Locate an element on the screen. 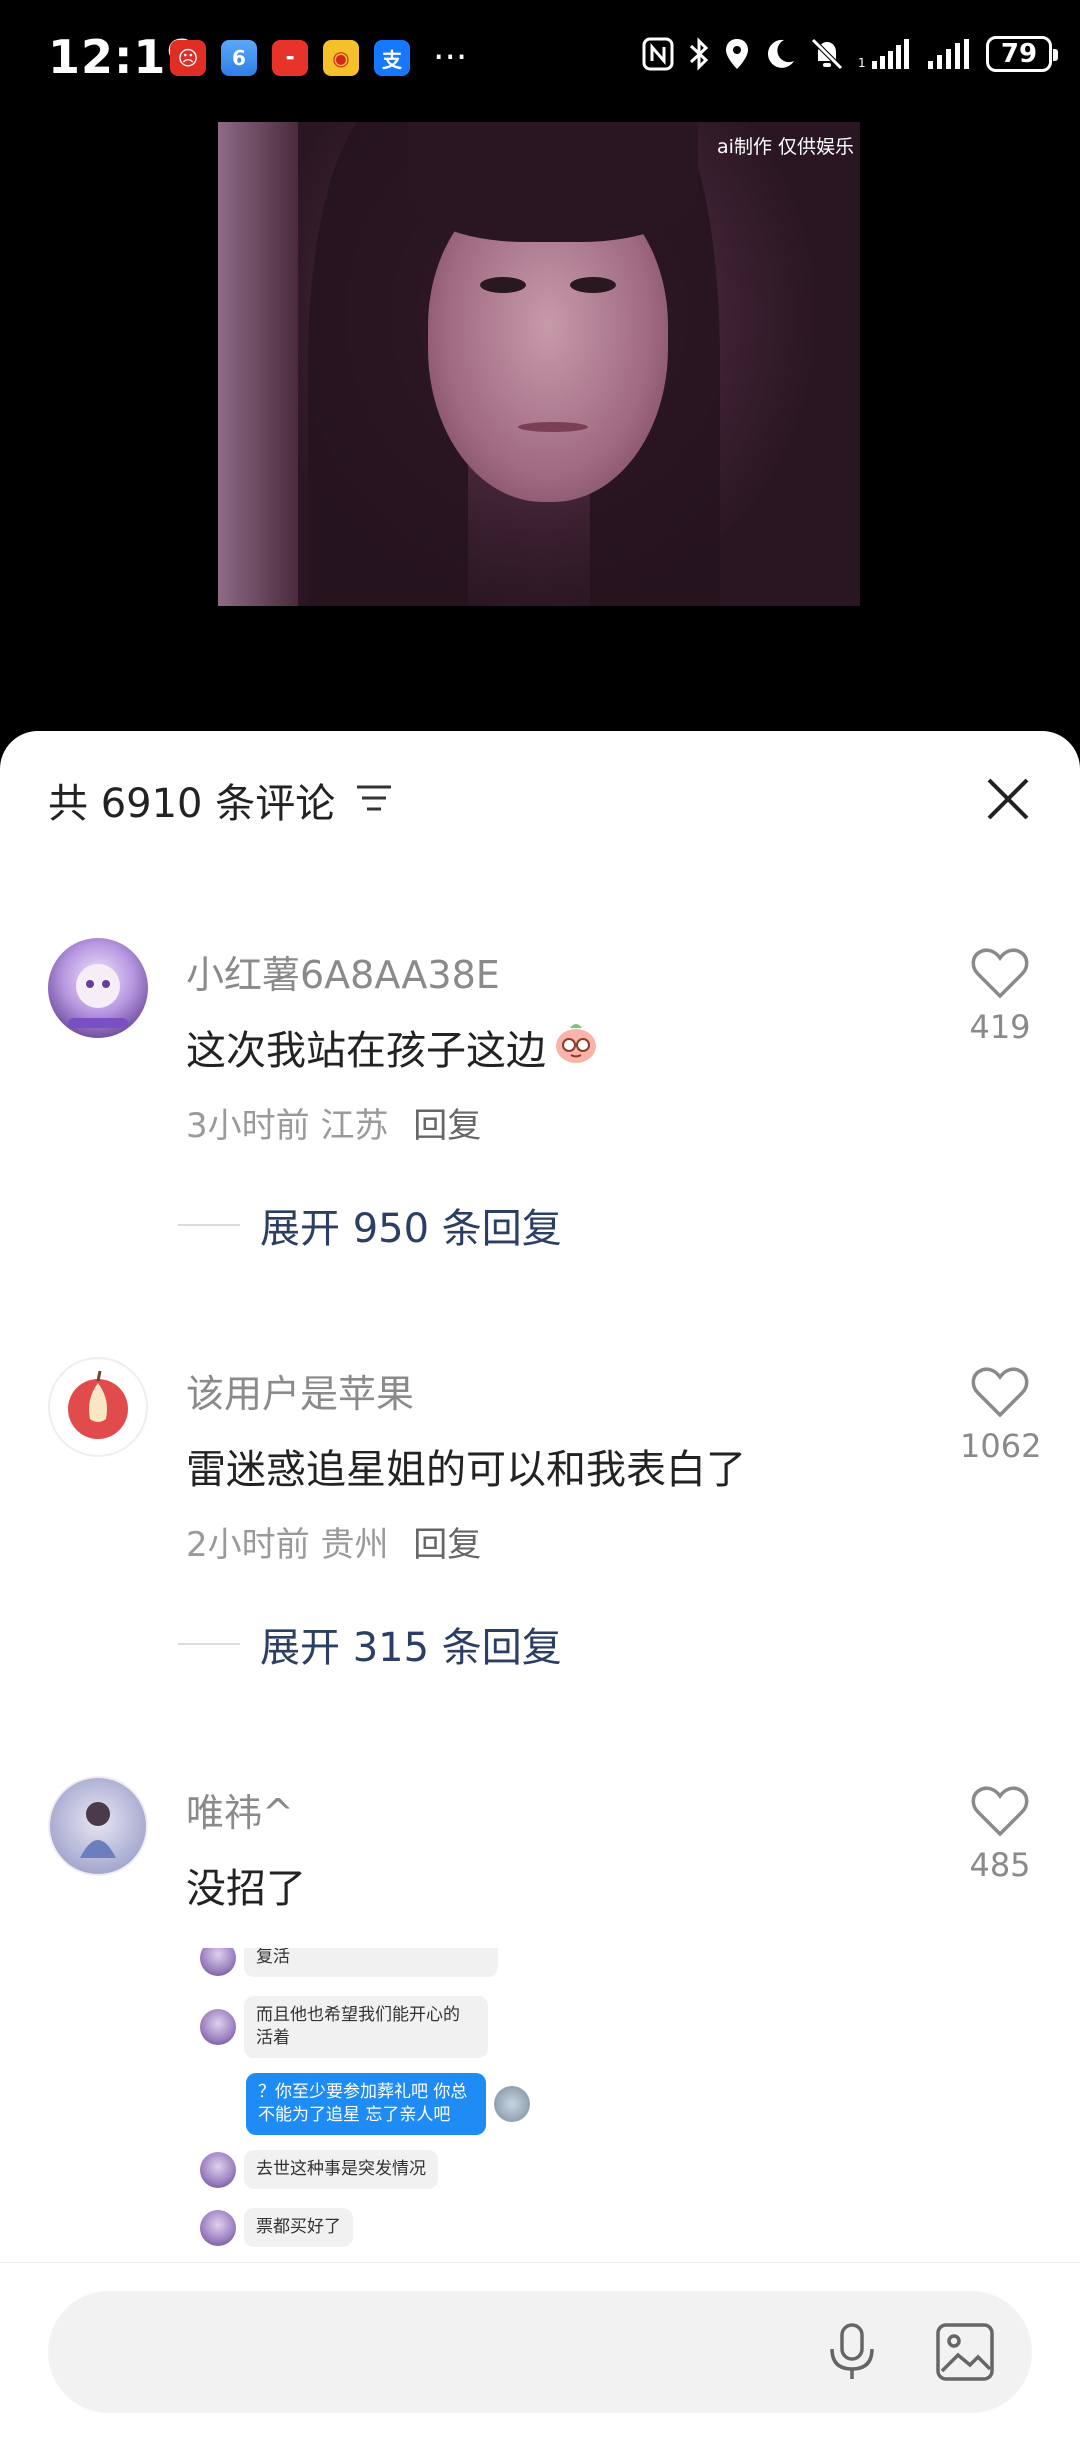 This screenshot has width=1080, height=2441. comment-username: 唯祎^ is located at coordinates (240, 1809).